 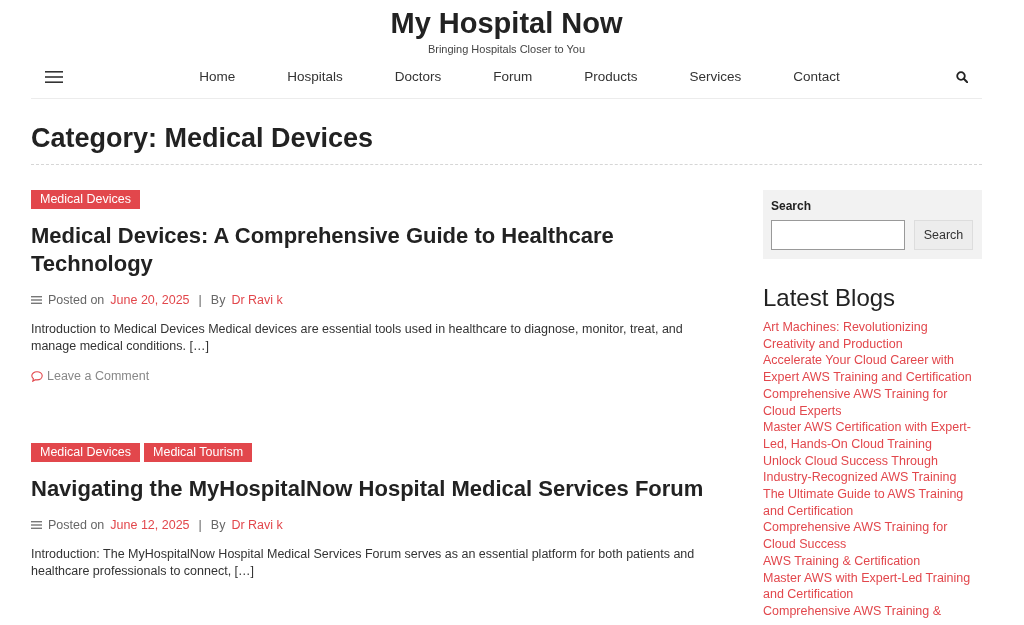 I want to click on menu-icon, so click(x=54, y=77).